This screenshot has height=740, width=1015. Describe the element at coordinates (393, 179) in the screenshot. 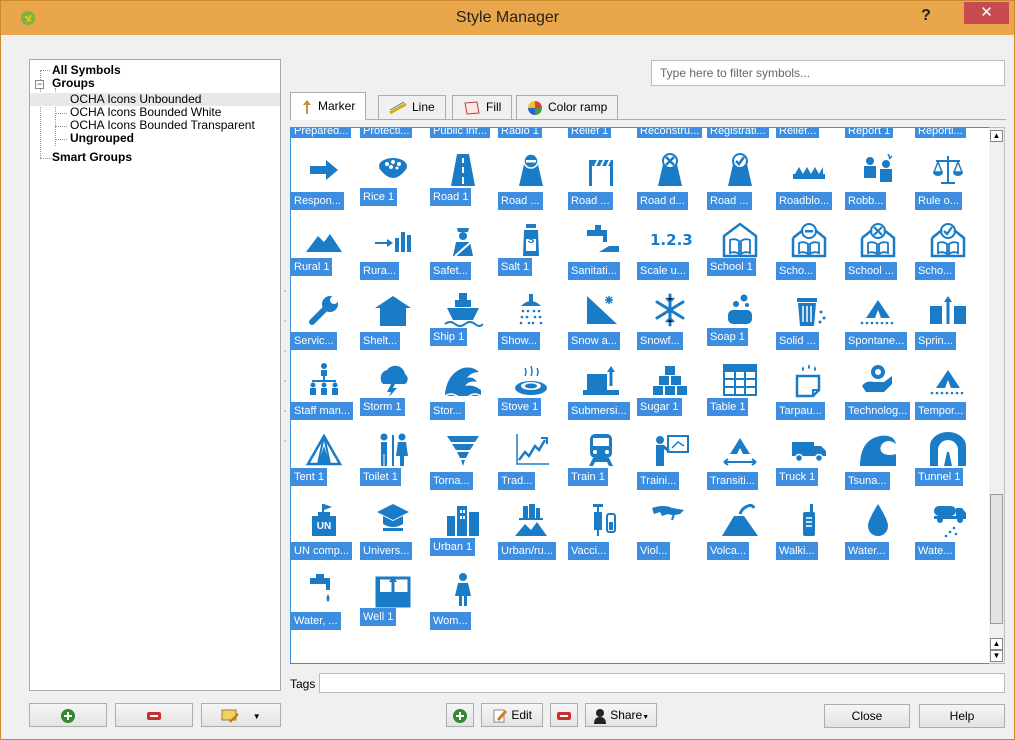

I see `symbol-item: Rice 1` at that location.